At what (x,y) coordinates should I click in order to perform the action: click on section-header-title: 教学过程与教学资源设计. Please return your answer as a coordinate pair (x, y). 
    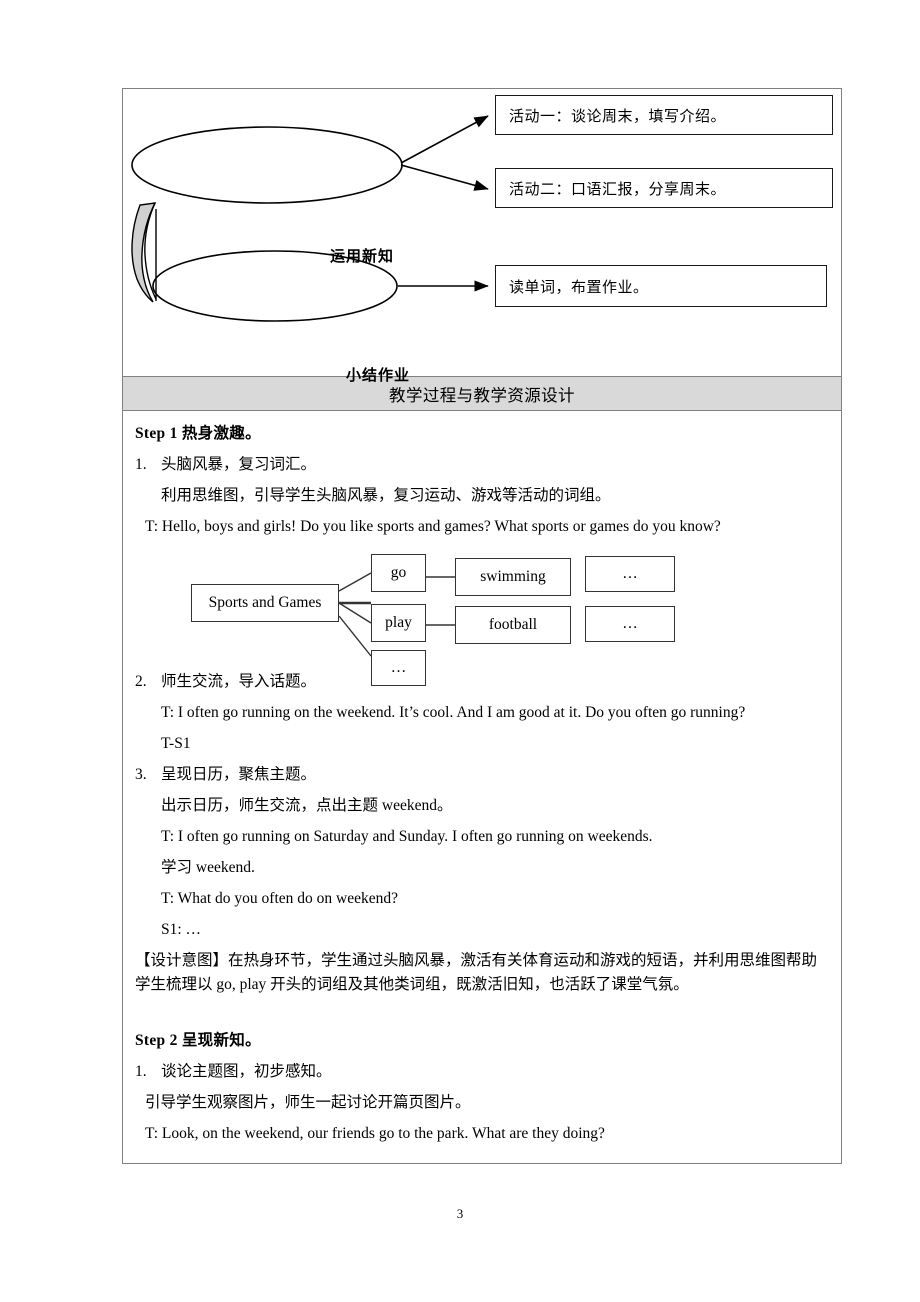
    Looking at the image, I should click on (482, 395).